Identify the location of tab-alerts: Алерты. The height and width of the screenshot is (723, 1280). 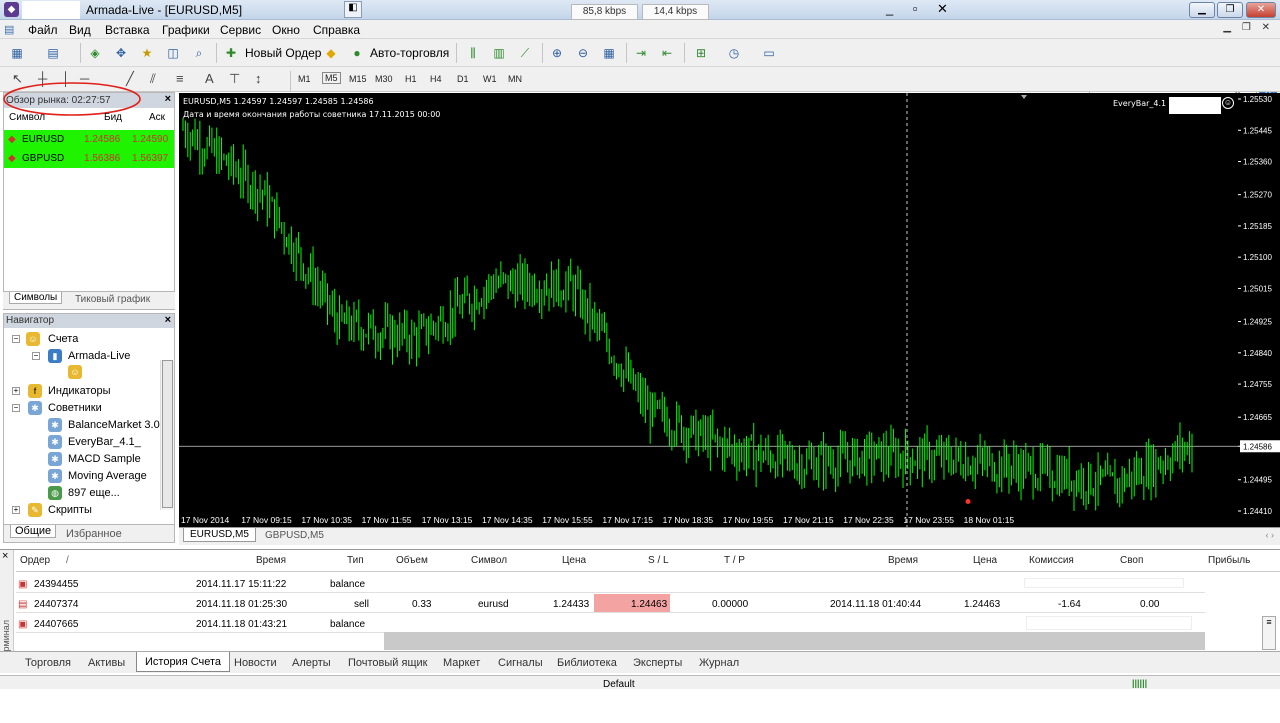
(311, 663).